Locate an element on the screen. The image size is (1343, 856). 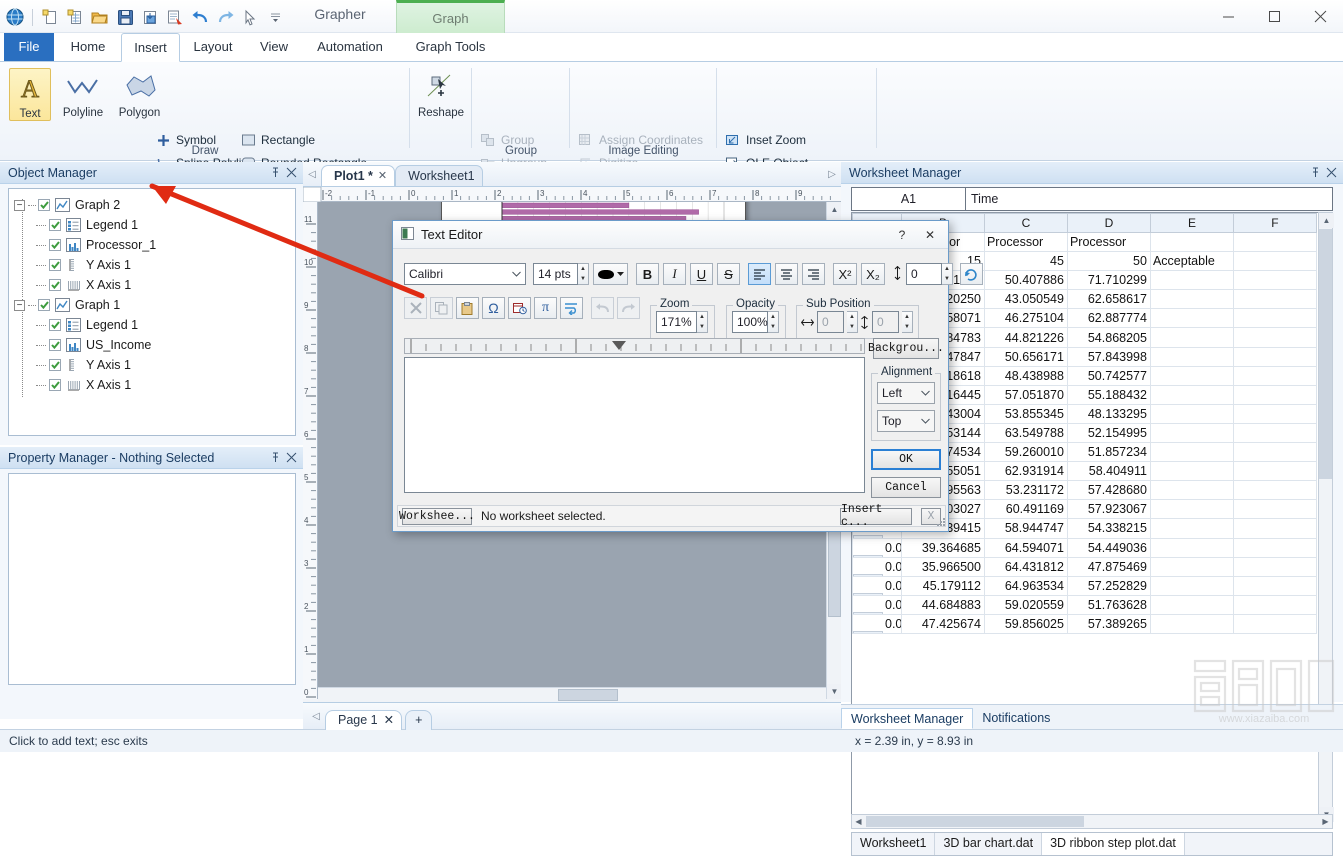
grid-cell: 39.364685 is located at coordinates (942, 547).